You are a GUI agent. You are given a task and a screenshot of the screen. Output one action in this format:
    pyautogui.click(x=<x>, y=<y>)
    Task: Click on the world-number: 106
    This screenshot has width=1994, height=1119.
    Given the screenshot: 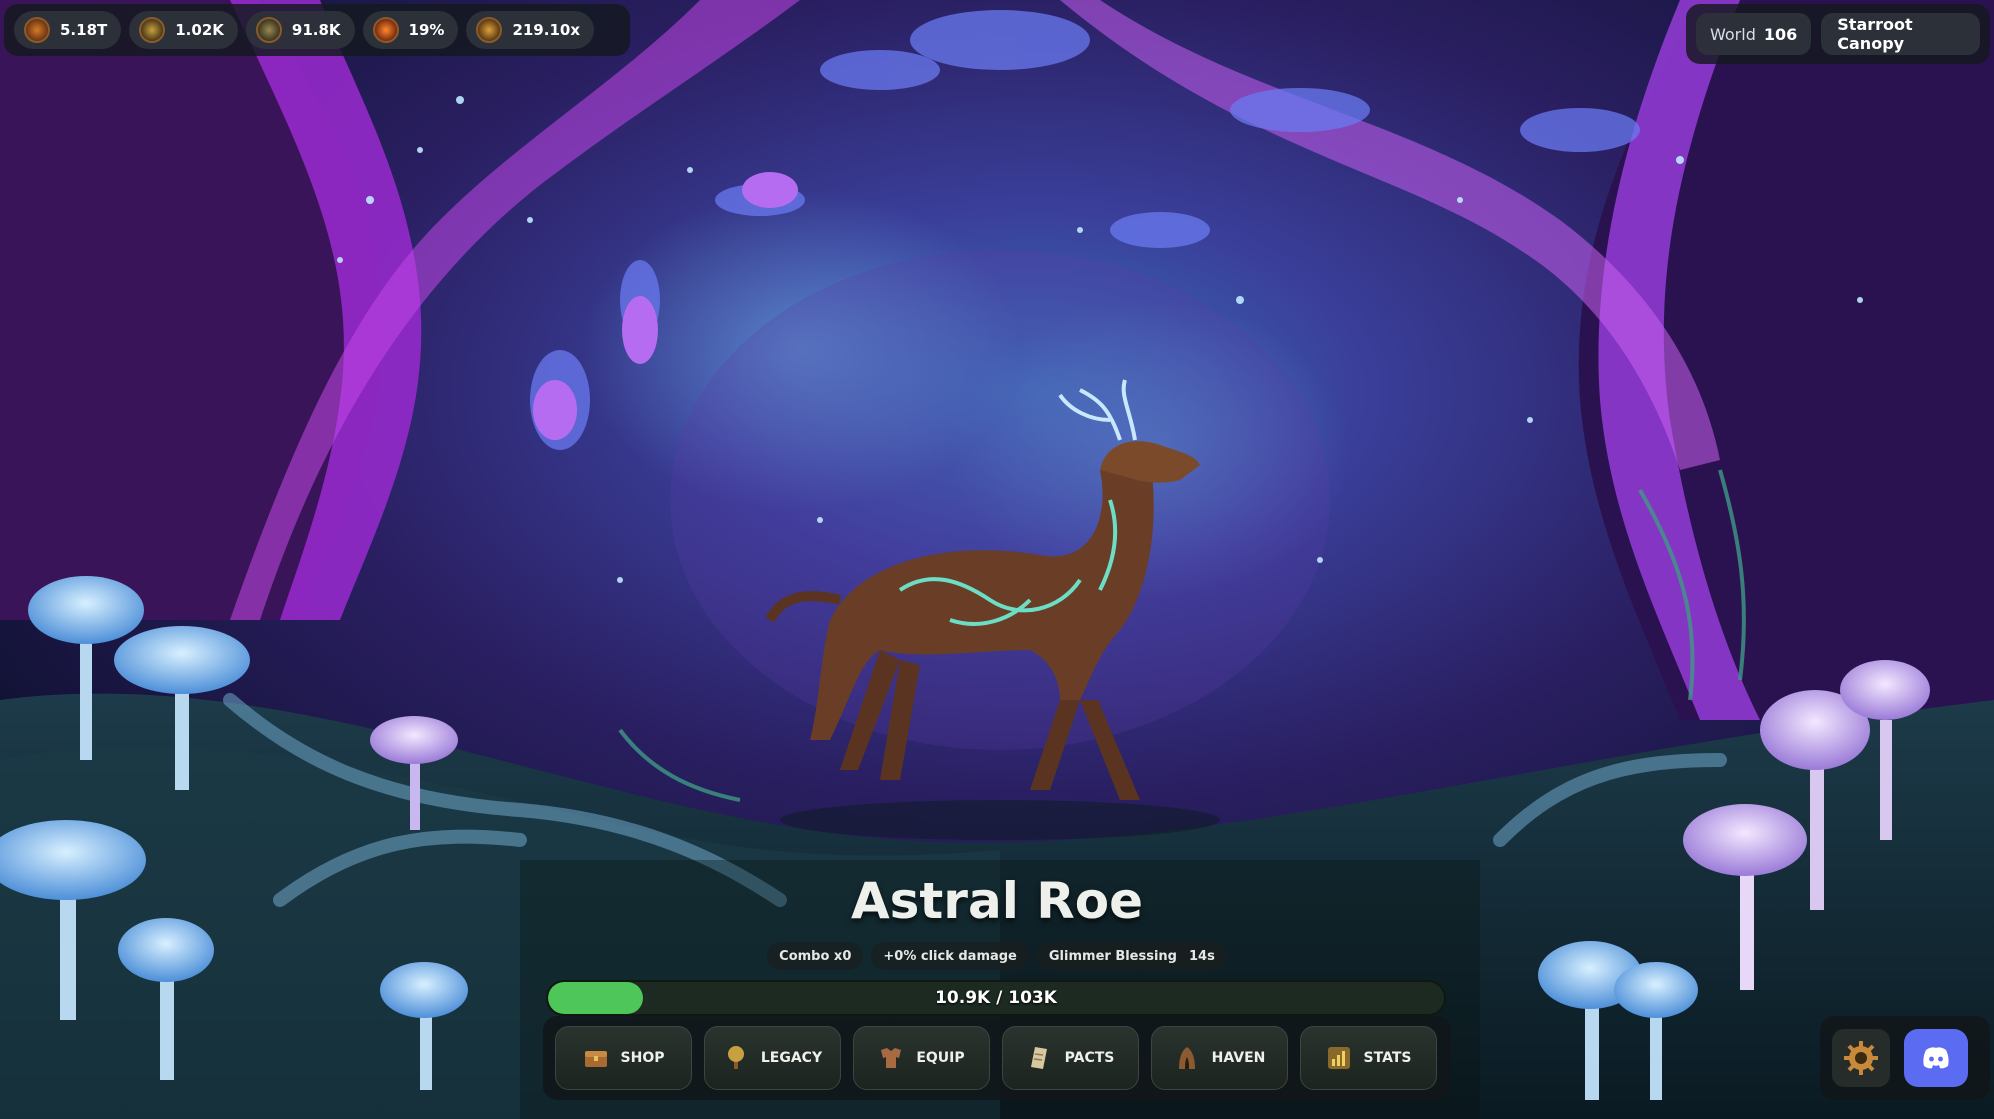 What is the action you would take?
    pyautogui.click(x=1780, y=34)
    